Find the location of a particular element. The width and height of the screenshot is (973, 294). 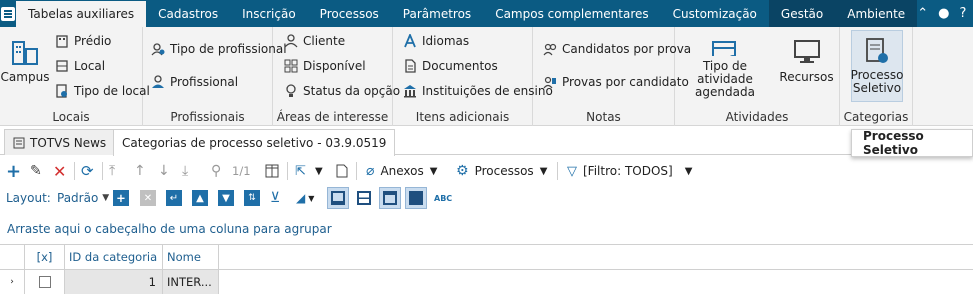

pin-icon: ⊻ is located at coordinates (275, 198).